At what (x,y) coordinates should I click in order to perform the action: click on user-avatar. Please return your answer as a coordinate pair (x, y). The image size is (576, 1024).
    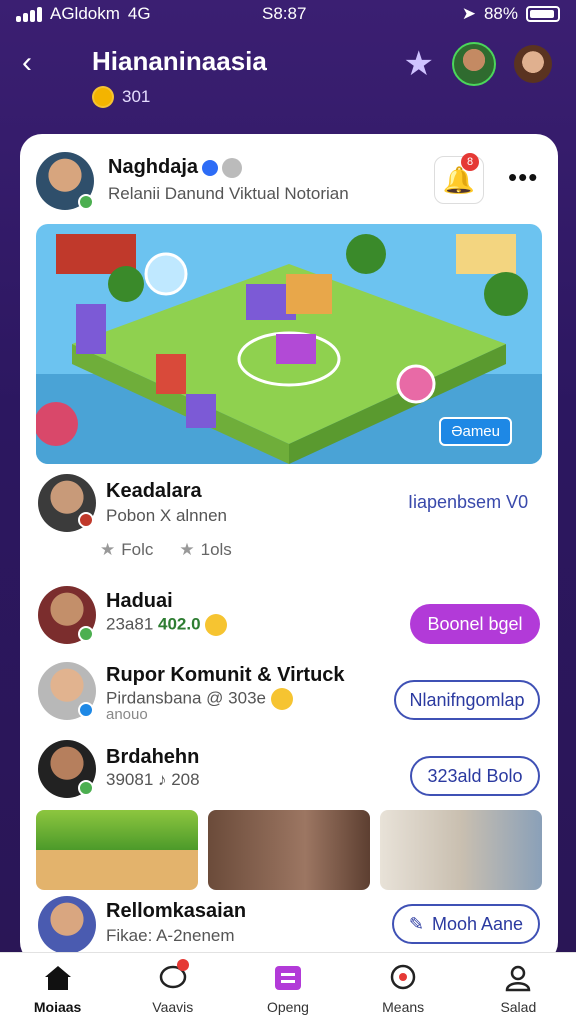
    Looking at the image, I should click on (67, 925).